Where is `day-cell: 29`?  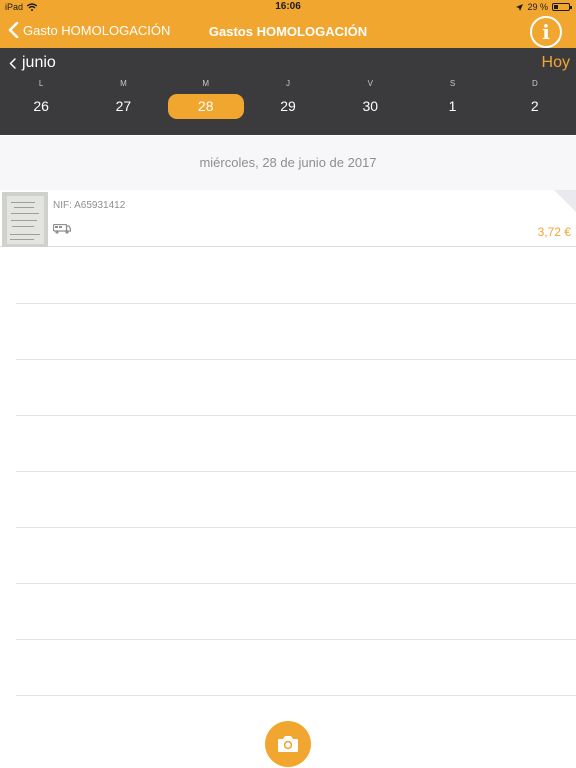 day-cell: 29 is located at coordinates (288, 106).